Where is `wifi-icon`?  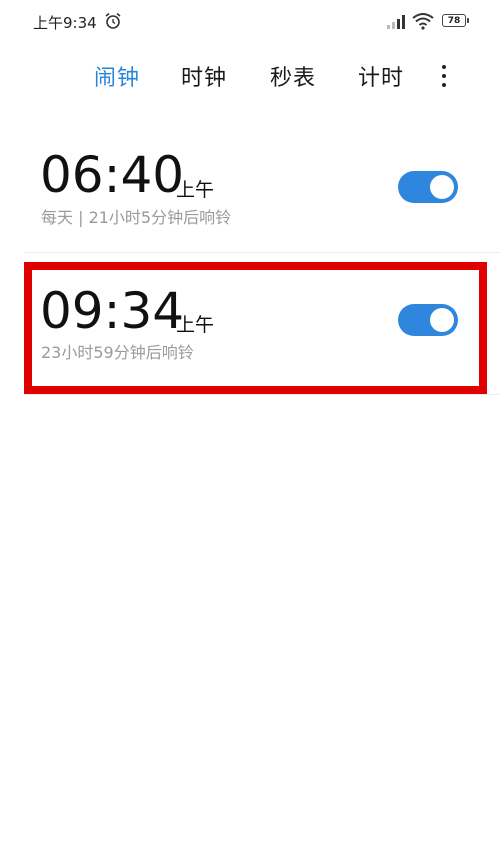
wifi-icon is located at coordinates (423, 21).